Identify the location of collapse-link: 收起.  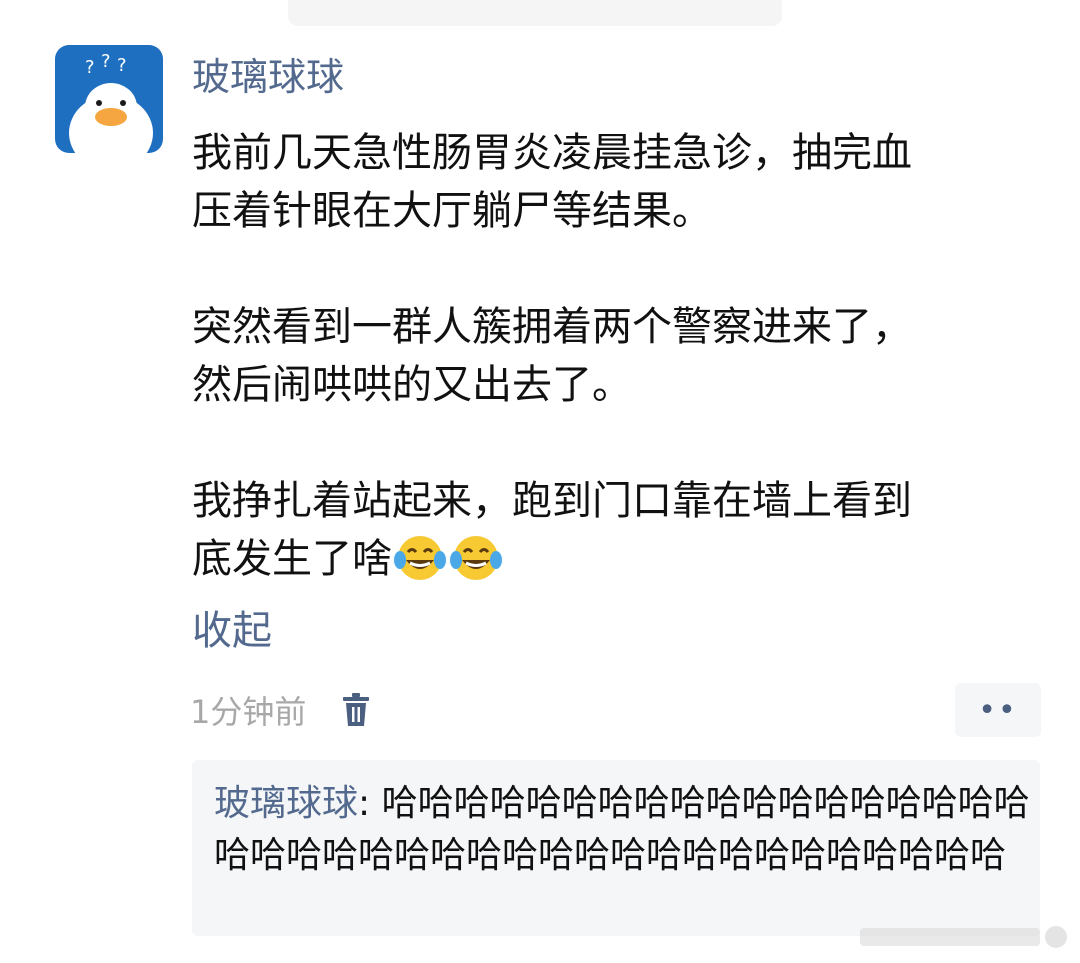
(232, 631).